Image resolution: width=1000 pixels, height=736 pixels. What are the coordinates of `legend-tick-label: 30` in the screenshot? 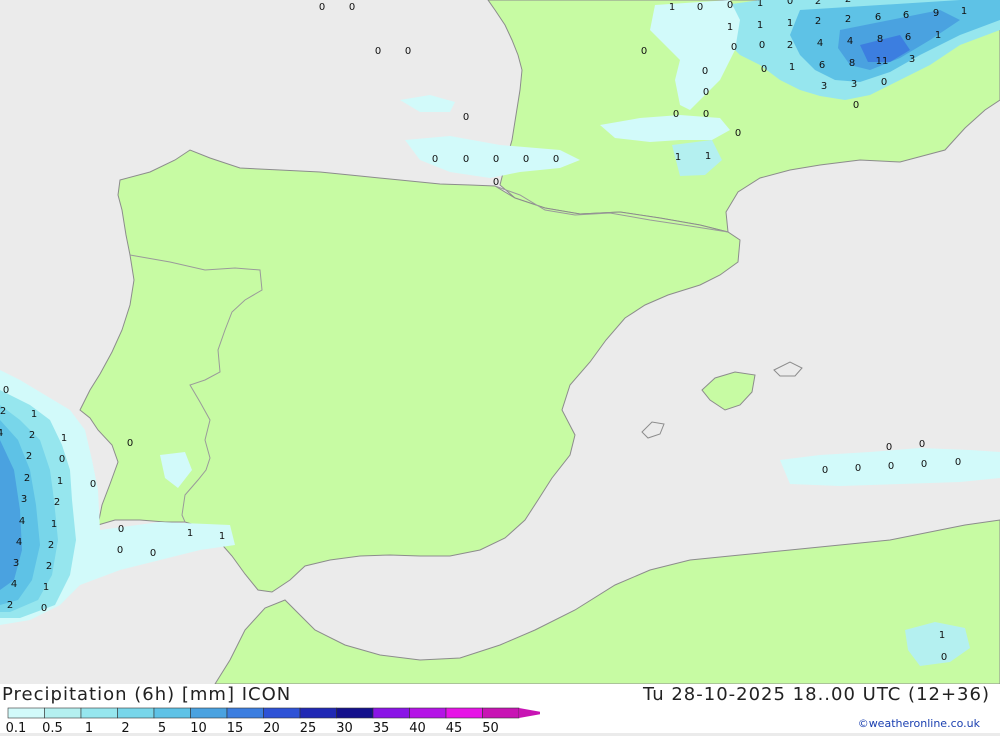 It's located at (344, 728).